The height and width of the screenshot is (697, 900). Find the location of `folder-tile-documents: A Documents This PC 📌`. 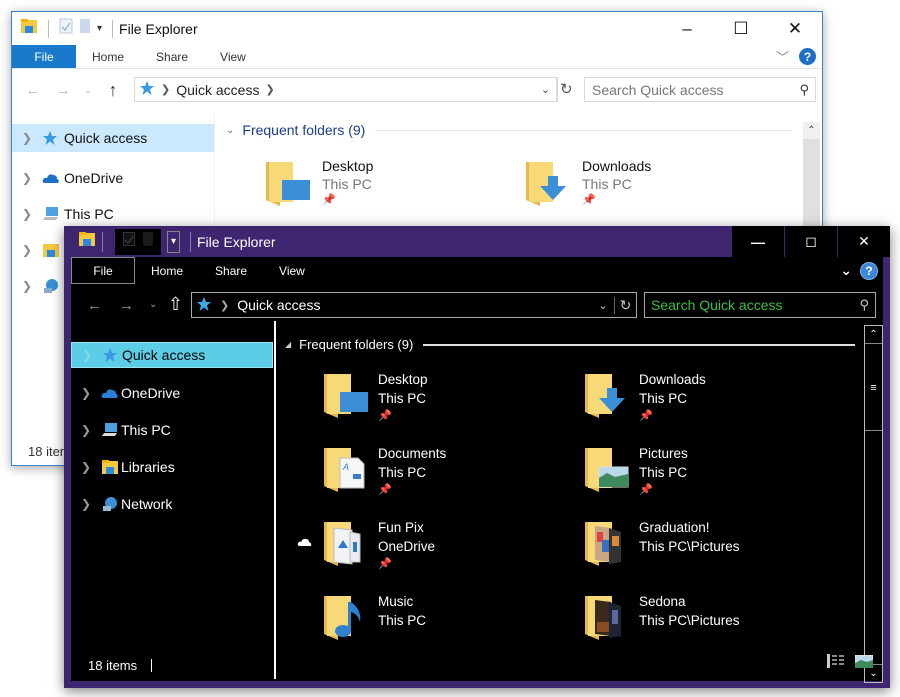

folder-tile-documents: A Documents This PC 📌 is located at coordinates (385, 471).